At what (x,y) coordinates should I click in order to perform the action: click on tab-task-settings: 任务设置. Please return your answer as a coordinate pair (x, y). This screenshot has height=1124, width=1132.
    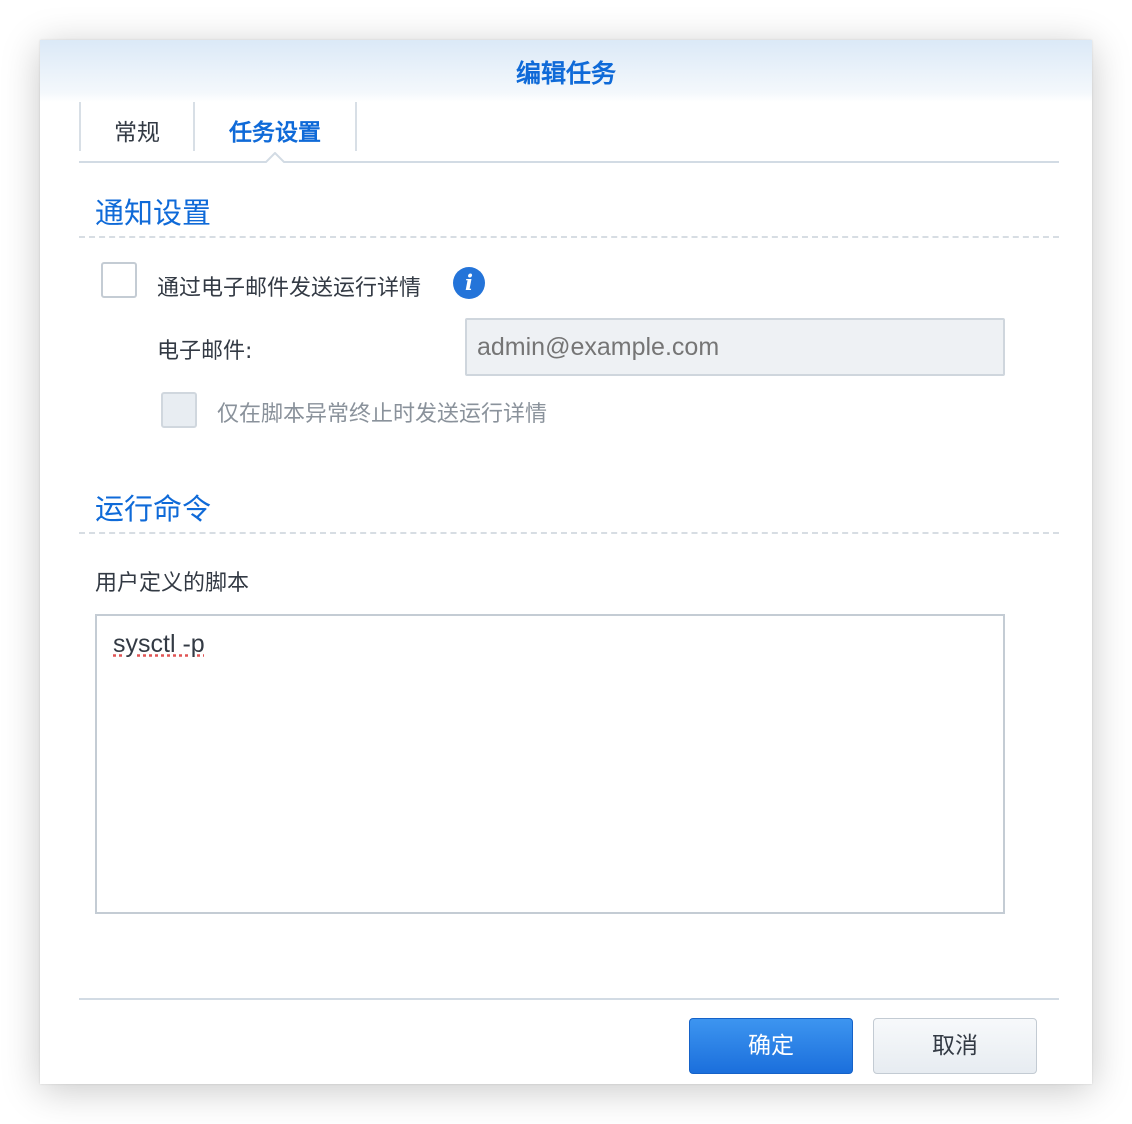
    Looking at the image, I should click on (275, 127).